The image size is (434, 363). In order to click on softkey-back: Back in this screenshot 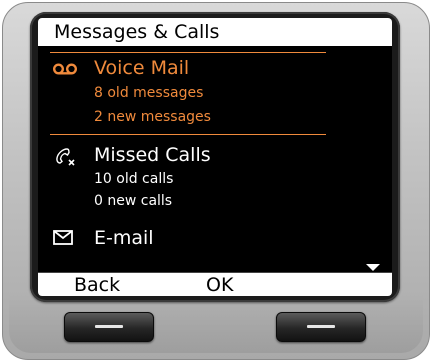, I will do `click(97, 284)`.